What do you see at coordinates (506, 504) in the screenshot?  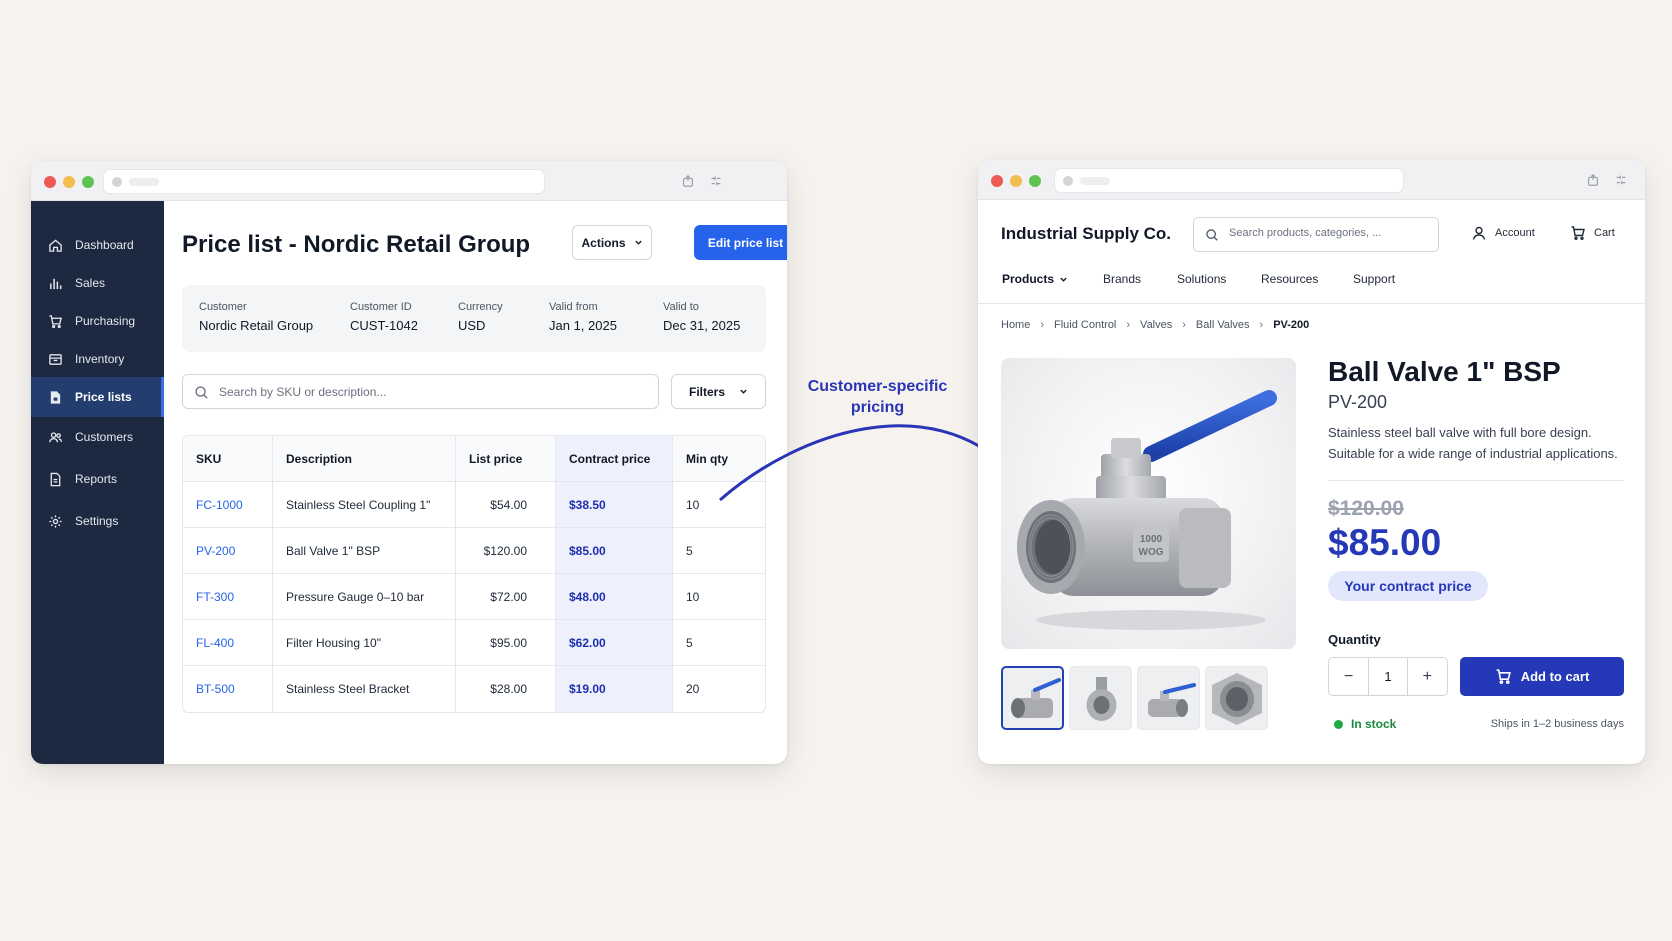 I see `list-price-cell: $54.00` at bounding box center [506, 504].